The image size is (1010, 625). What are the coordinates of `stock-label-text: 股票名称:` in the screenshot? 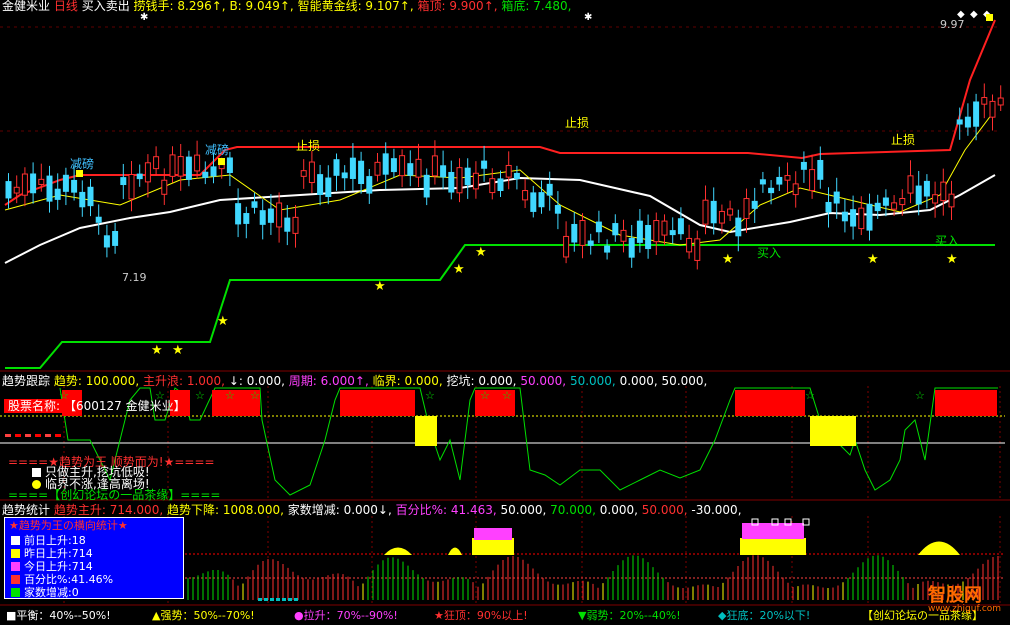 It's located at (34, 406).